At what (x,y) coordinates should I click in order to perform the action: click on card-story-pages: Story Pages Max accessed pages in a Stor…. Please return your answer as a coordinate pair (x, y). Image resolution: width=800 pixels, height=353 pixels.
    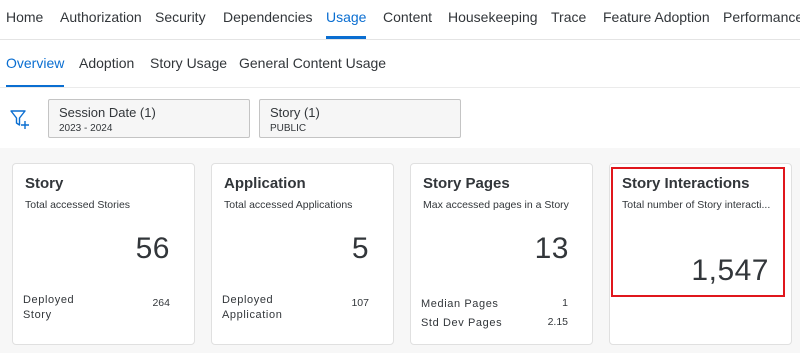
    Looking at the image, I should click on (501, 254).